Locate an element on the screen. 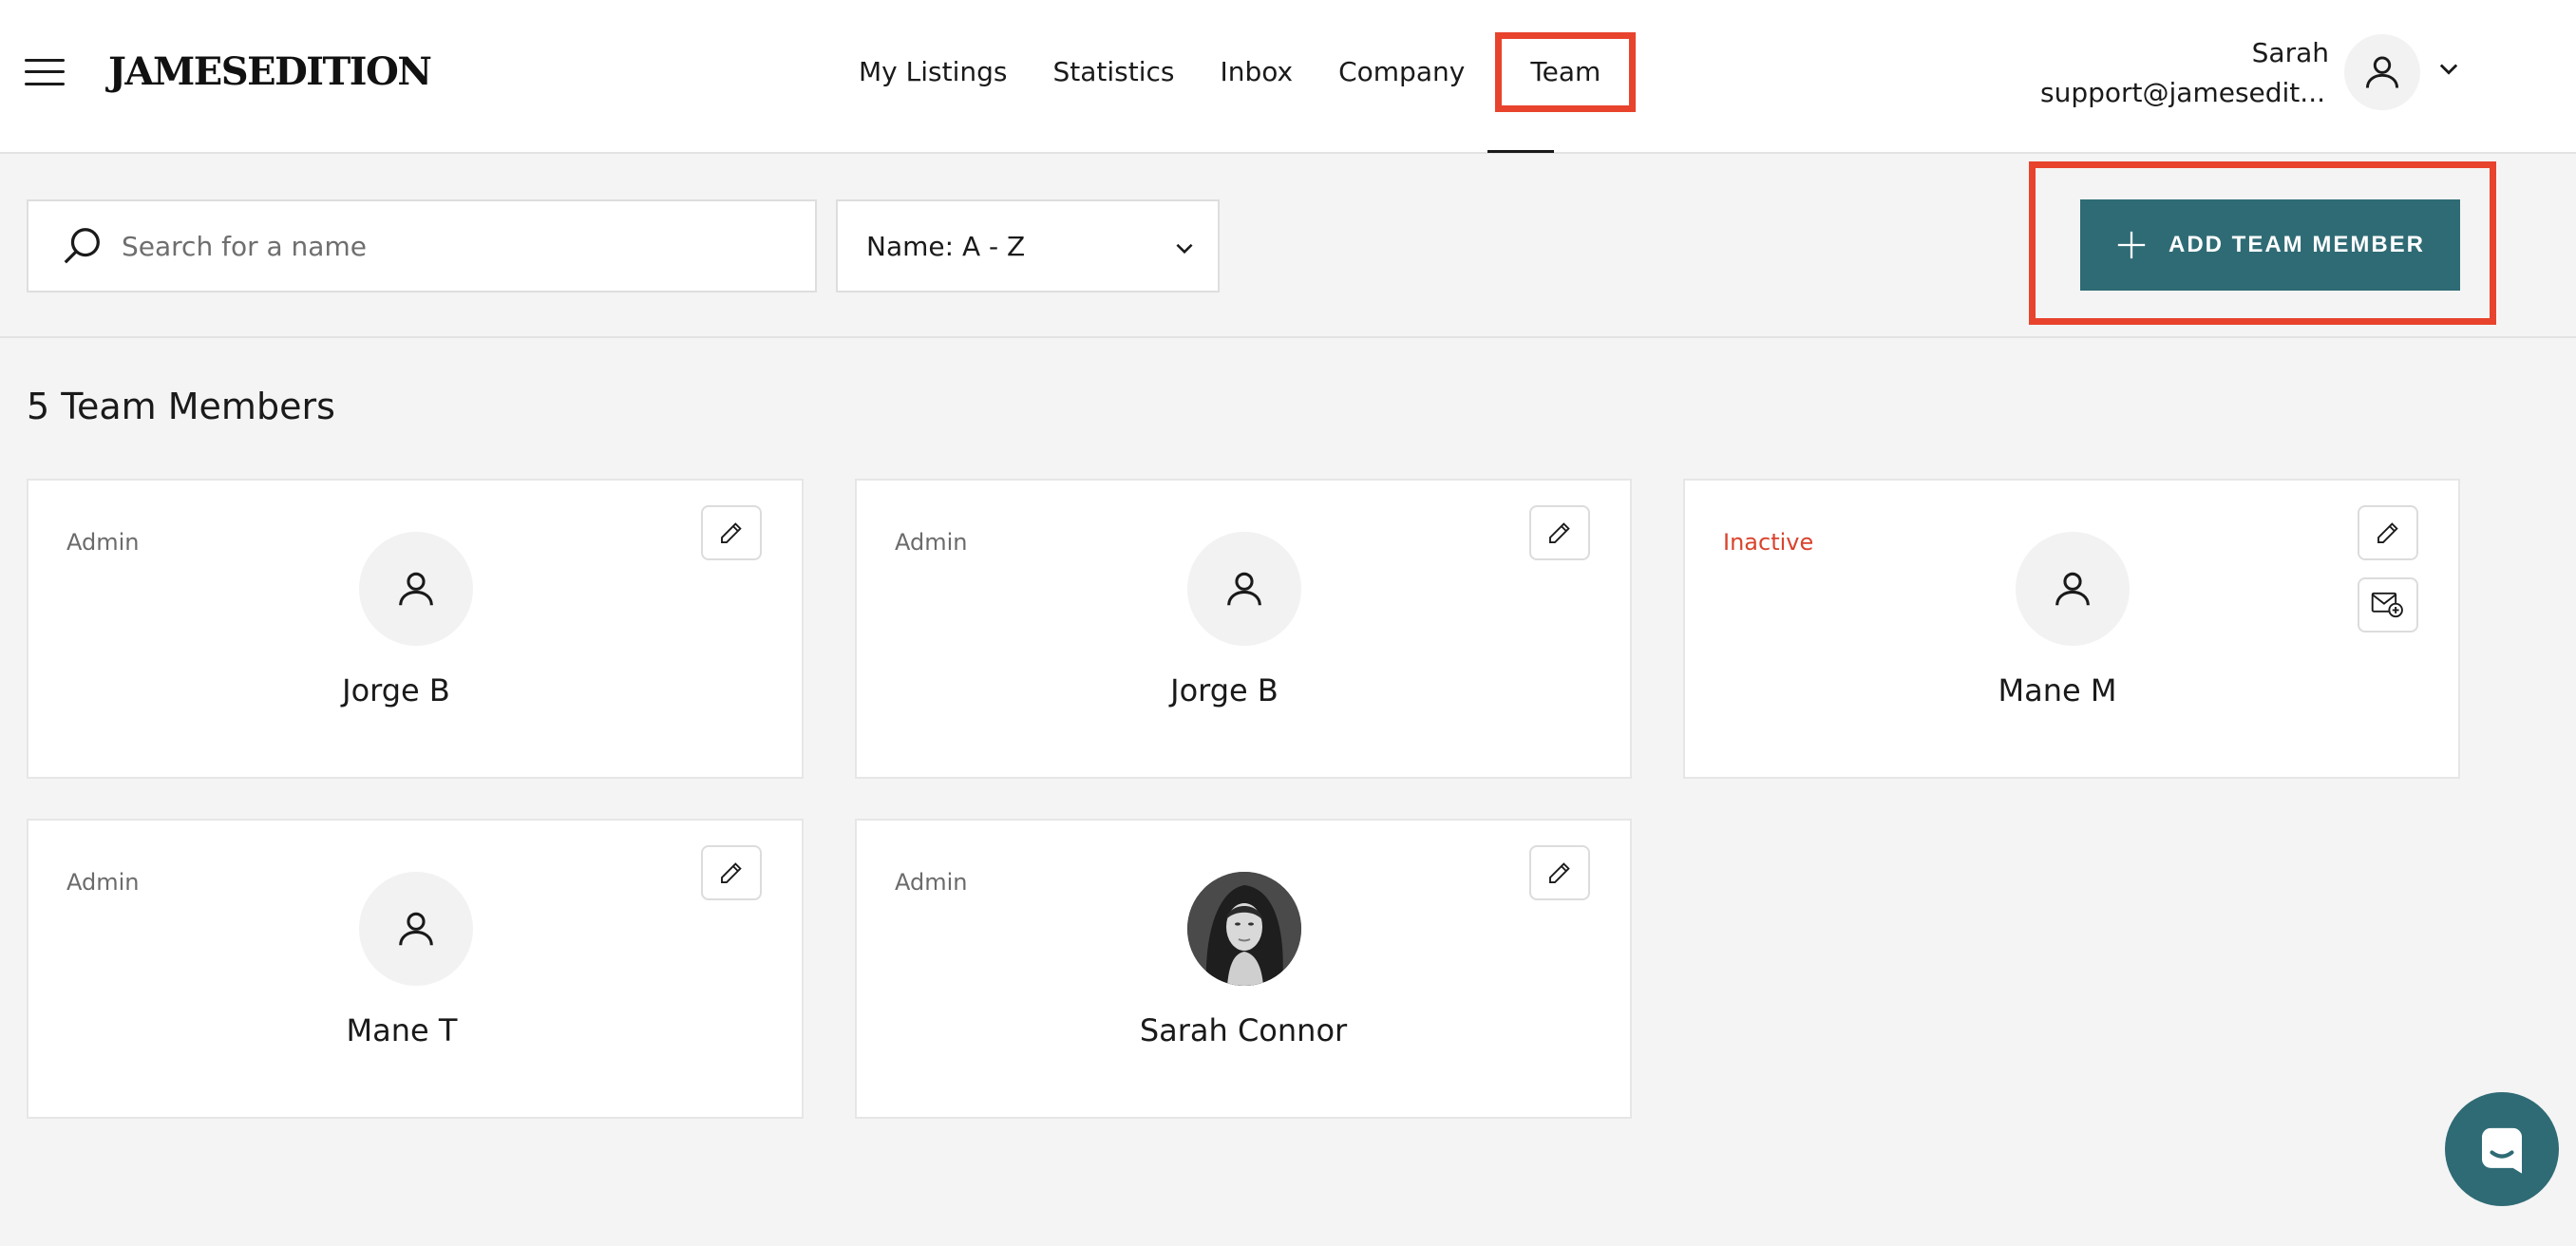 This screenshot has width=2576, height=1246. member-profile-photo is located at coordinates (1244, 929).